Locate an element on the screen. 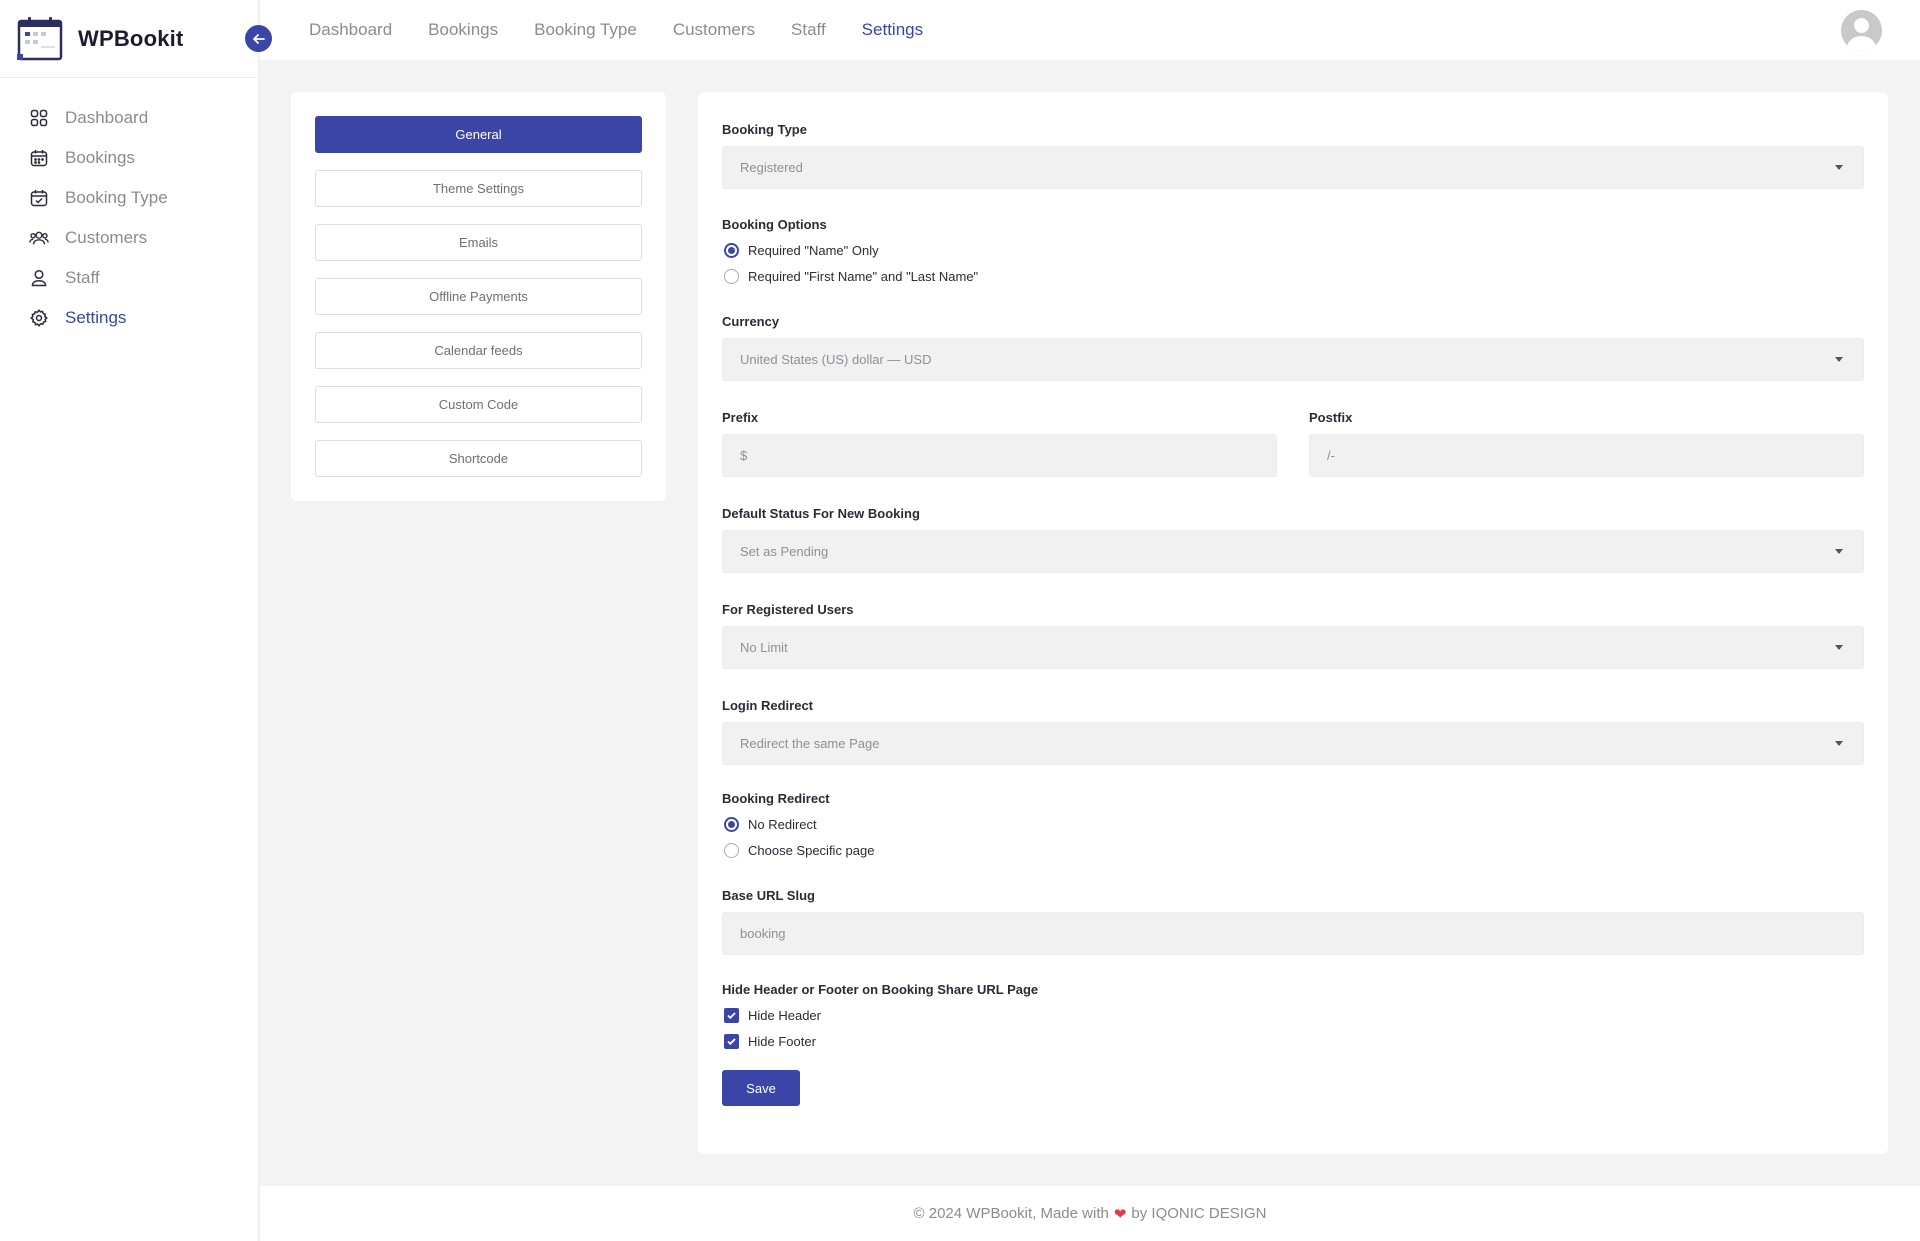  users-icon is located at coordinates (39, 238).